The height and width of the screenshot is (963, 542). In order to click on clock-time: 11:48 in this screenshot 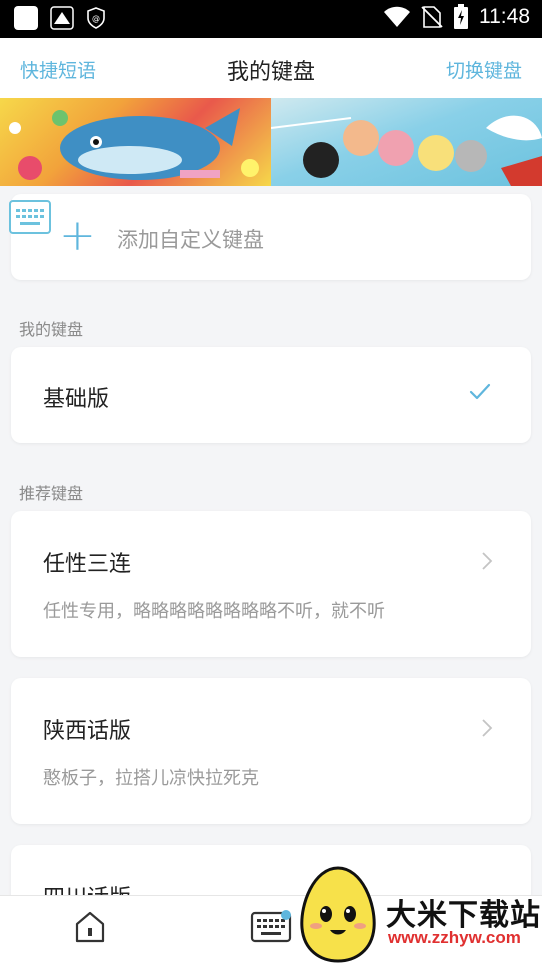, I will do `click(504, 16)`.